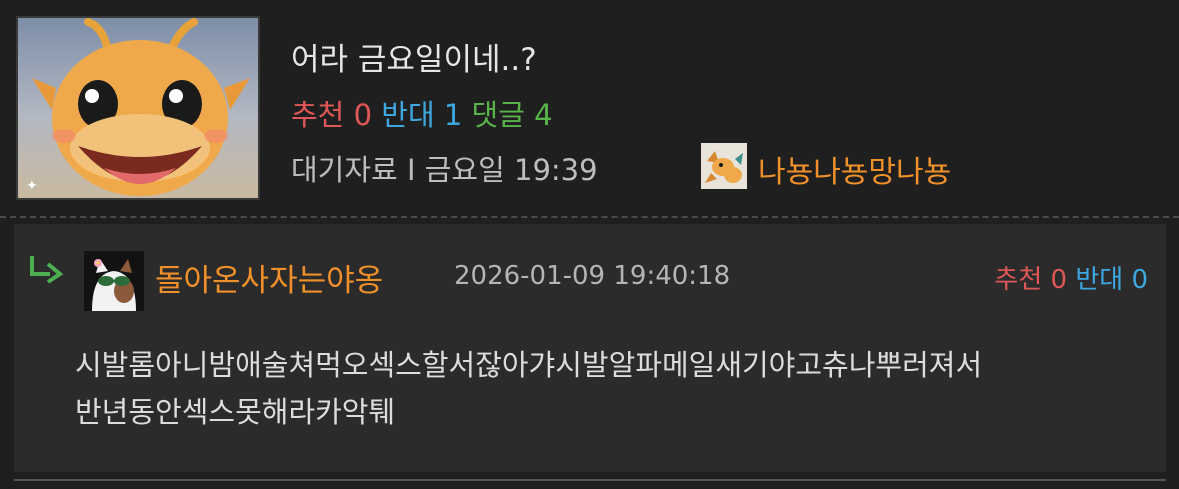 Image resolution: width=1179 pixels, height=489 pixels. Describe the element at coordinates (318, 115) in the screenshot. I see `recommend-label: 추천` at that location.